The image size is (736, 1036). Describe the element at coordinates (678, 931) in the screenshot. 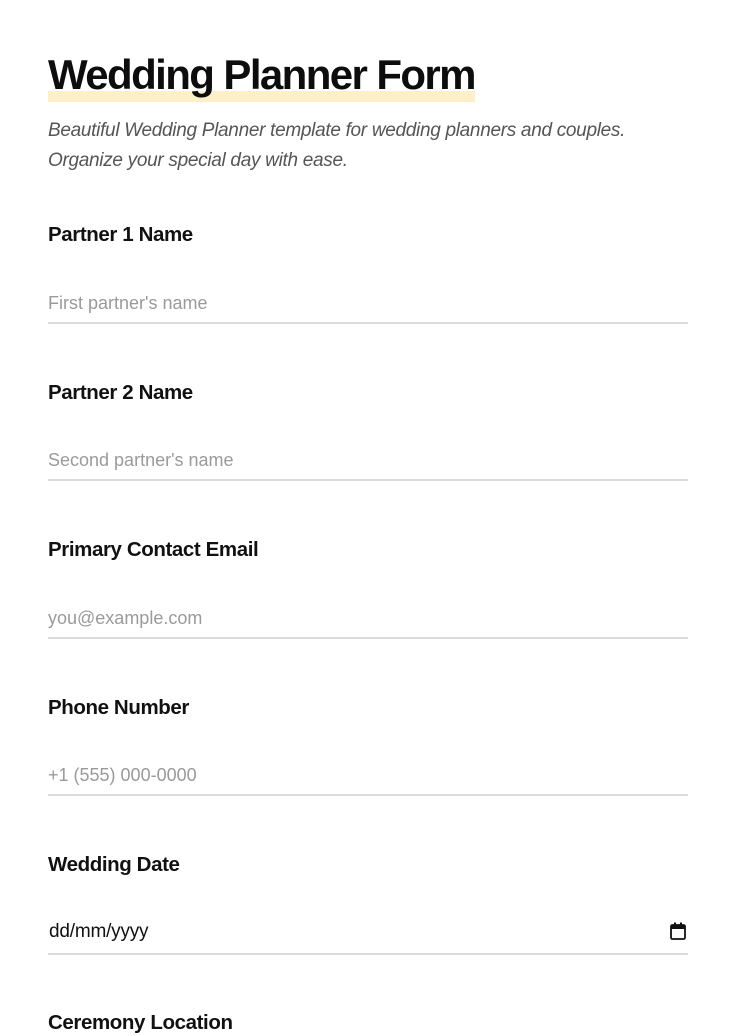

I see `calendar-icon` at that location.